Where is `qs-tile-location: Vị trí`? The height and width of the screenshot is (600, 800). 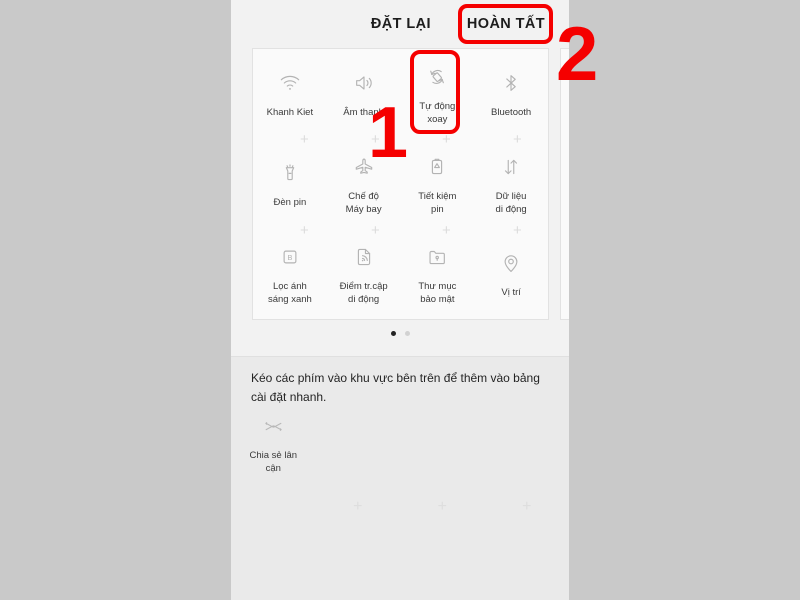
qs-tile-location: Vị trí is located at coordinates (511, 274).